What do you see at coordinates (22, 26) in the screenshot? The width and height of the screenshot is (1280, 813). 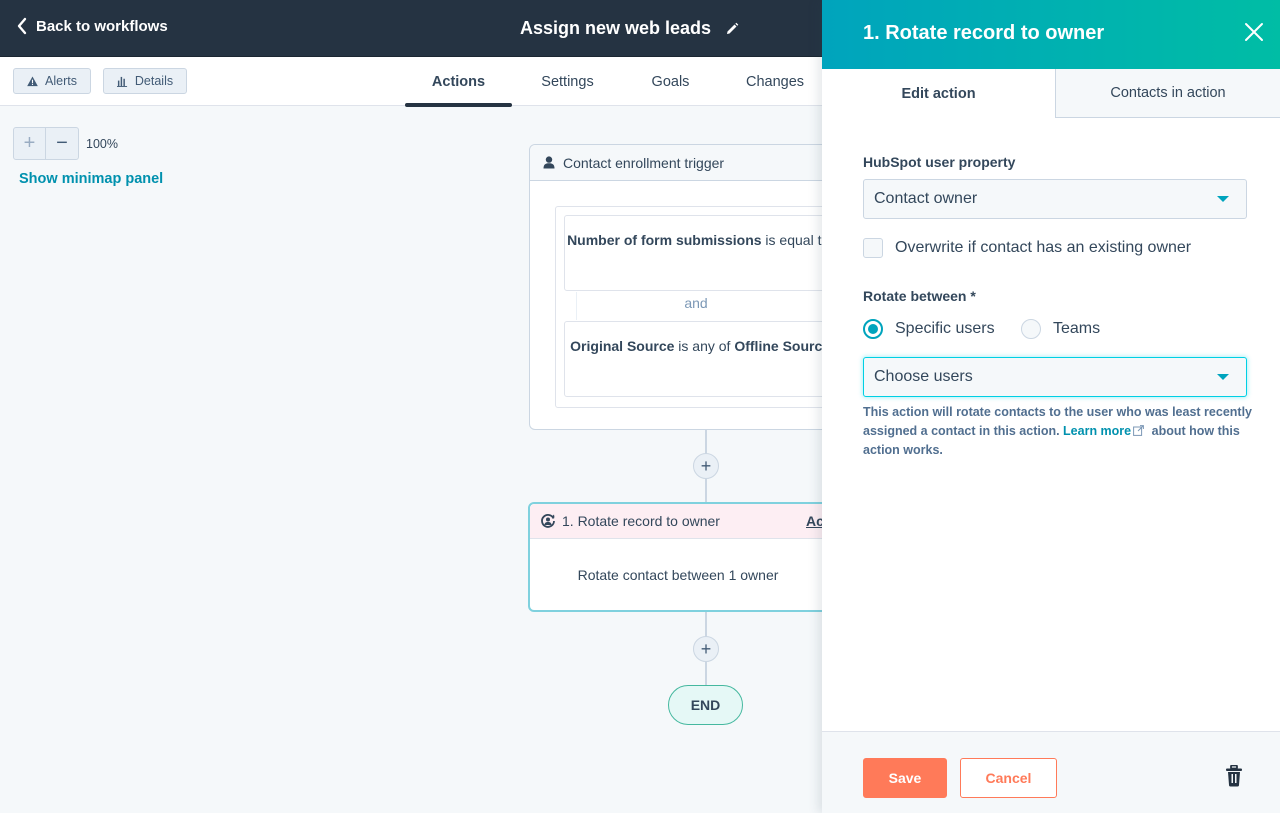 I see `chevron-left-icon` at bounding box center [22, 26].